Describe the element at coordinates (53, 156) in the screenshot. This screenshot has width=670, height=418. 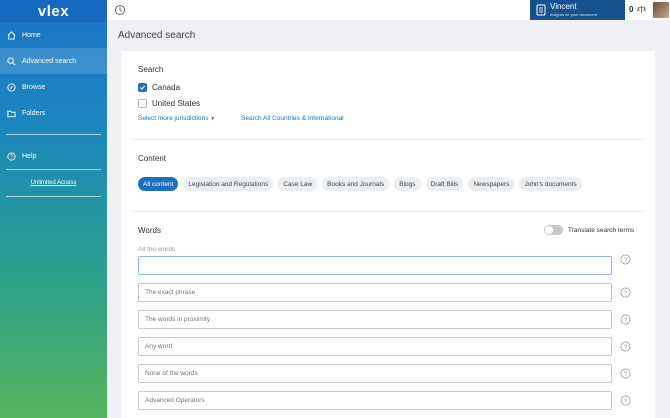
I see `sidebar-item-help: ? Help` at that location.